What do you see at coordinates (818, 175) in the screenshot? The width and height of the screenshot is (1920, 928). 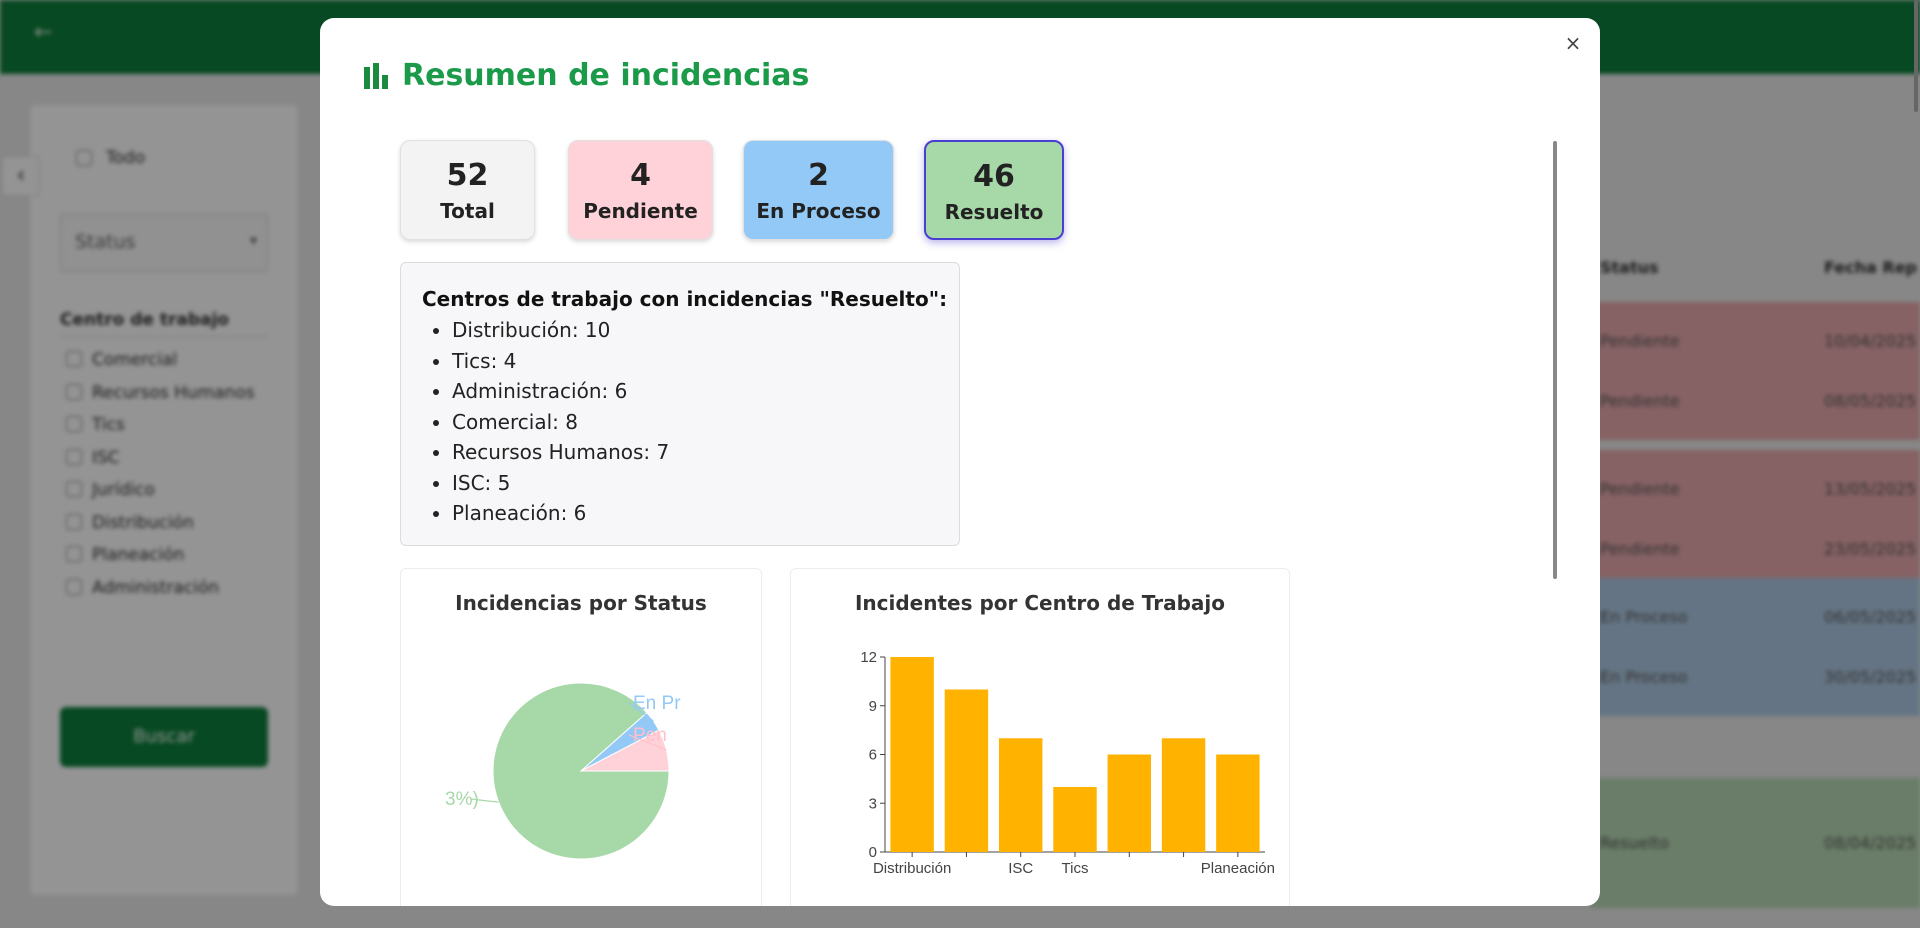 I see `stat-value: 2` at bounding box center [818, 175].